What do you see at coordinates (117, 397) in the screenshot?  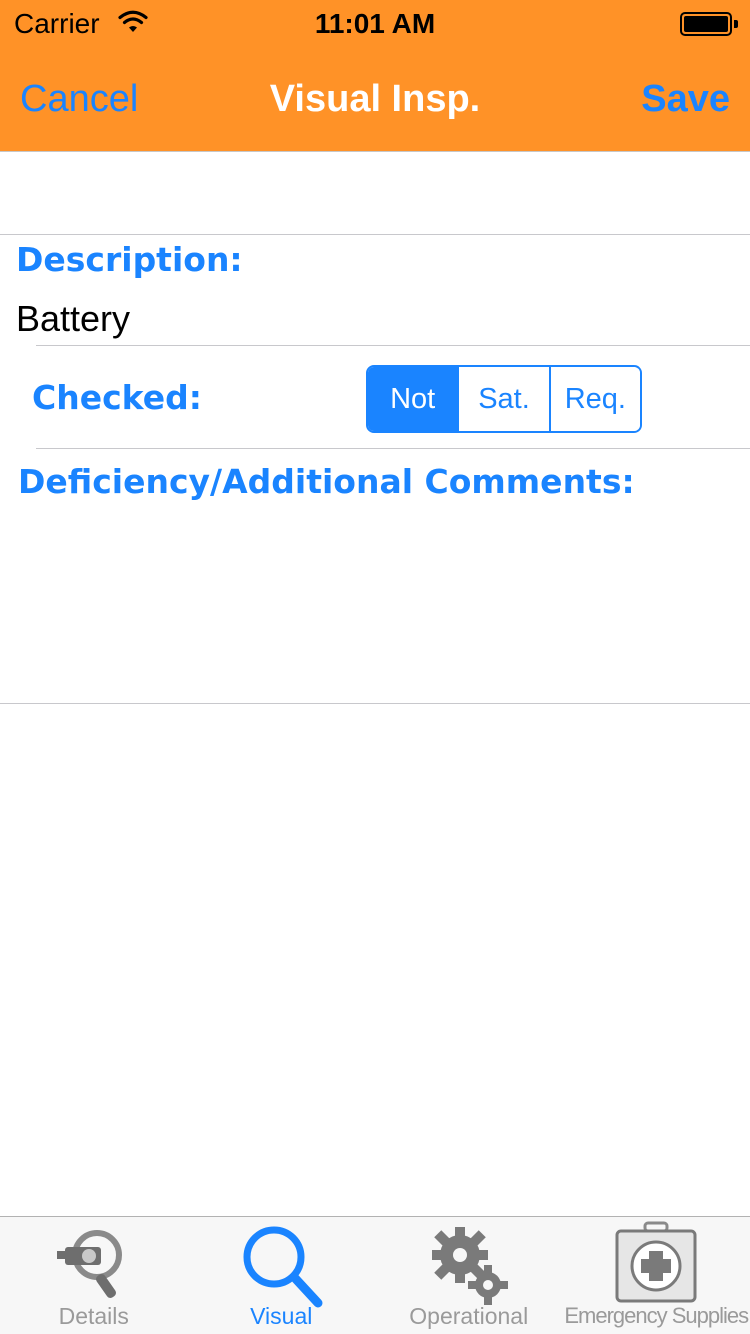 I see `checked-label: Checked:` at bounding box center [117, 397].